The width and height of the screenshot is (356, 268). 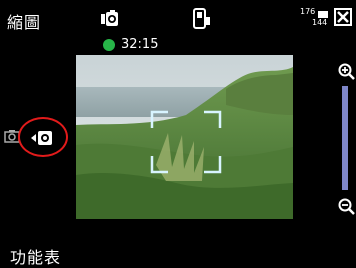 I want to click on focus-frame-icon, so click(x=186, y=142).